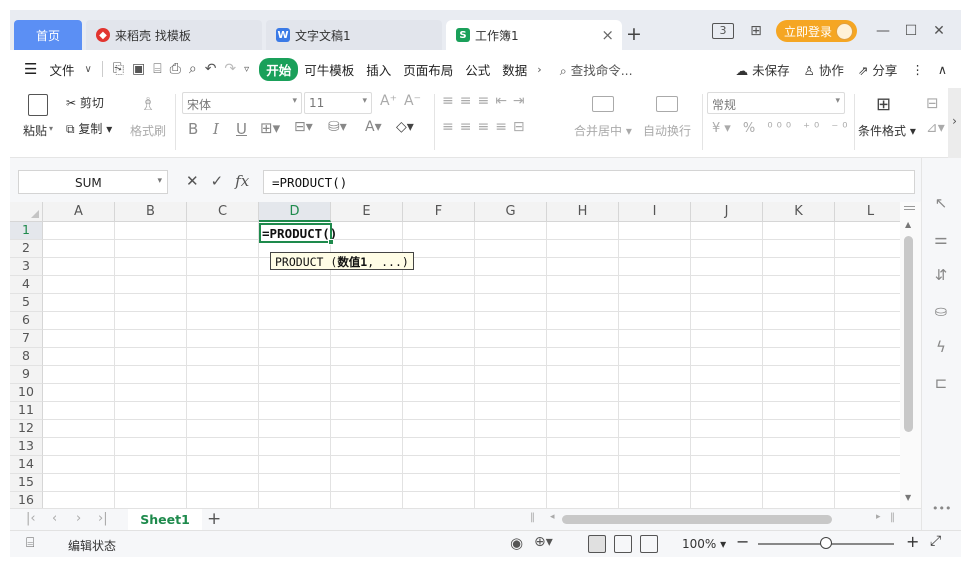 The width and height of the screenshot is (971, 567). Describe the element at coordinates (26, 393) in the screenshot. I see `row-header-10: 10` at that location.